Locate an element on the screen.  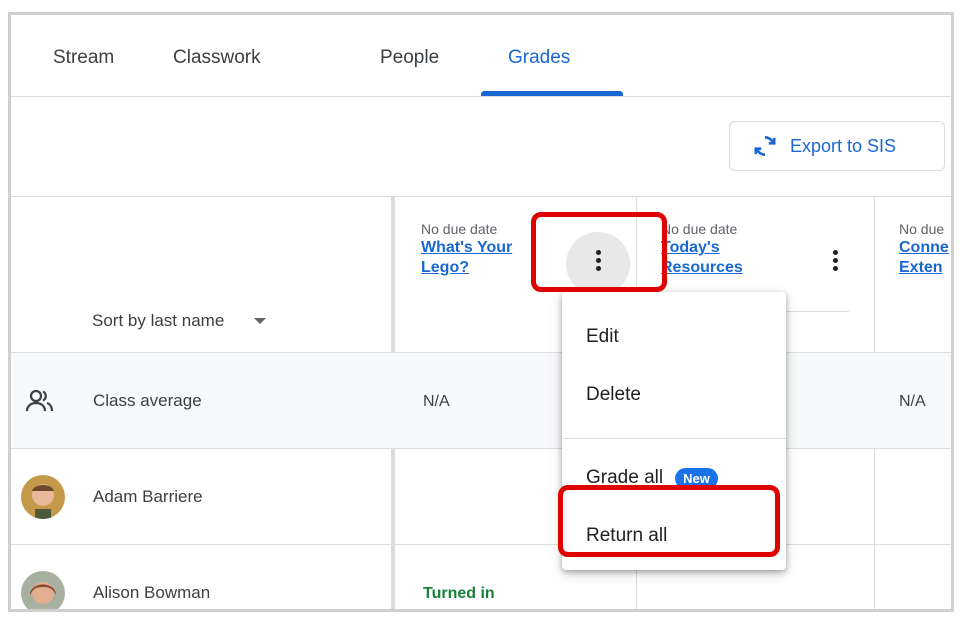
student-name: Adam Barriere is located at coordinates (148, 497).